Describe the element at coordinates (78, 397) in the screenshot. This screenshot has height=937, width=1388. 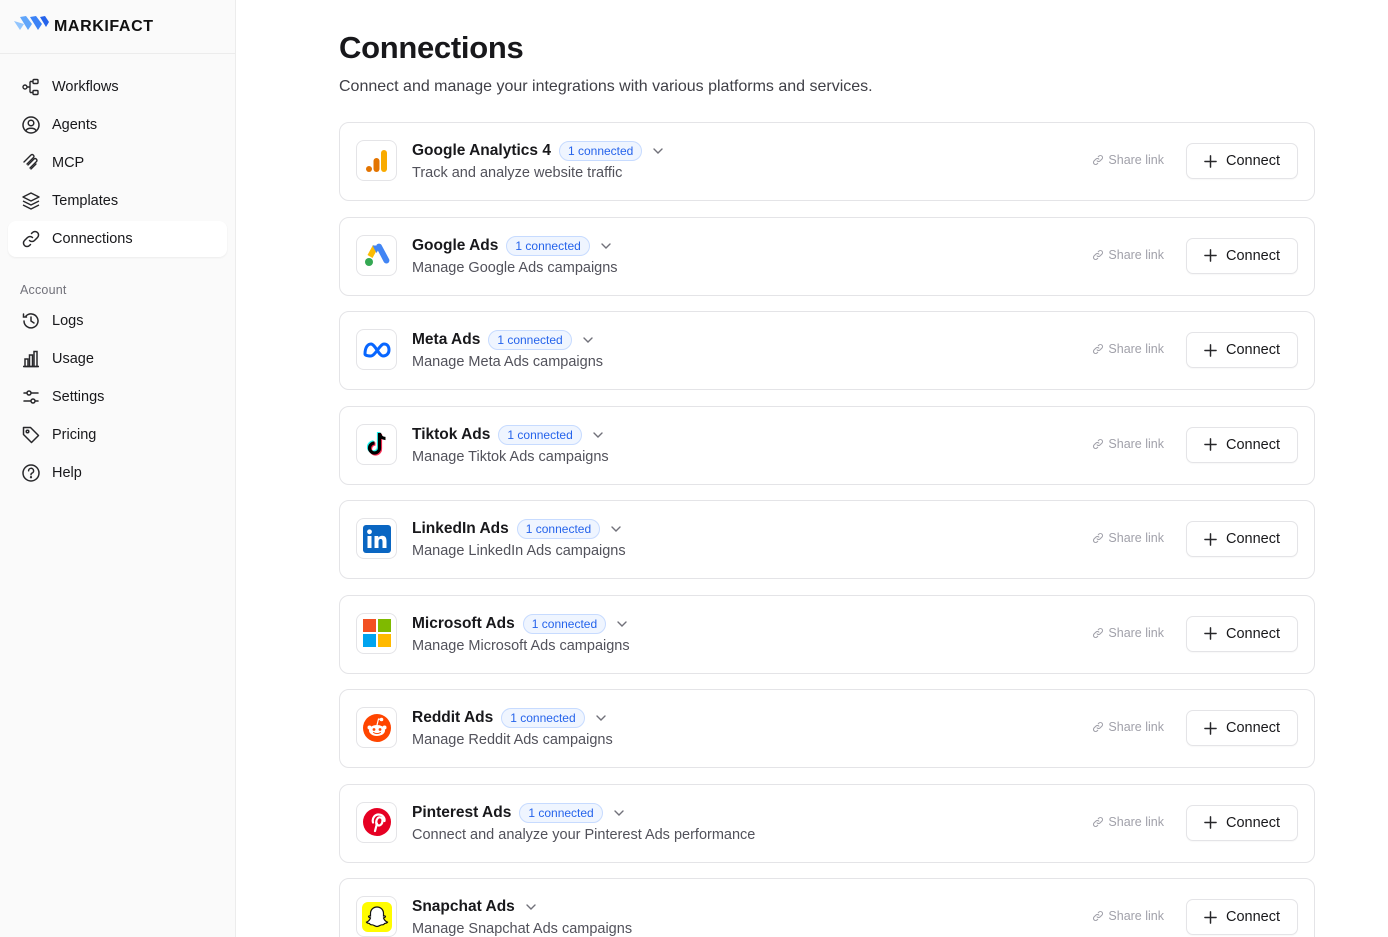
I see `sidebar-item-label: Settings` at that location.